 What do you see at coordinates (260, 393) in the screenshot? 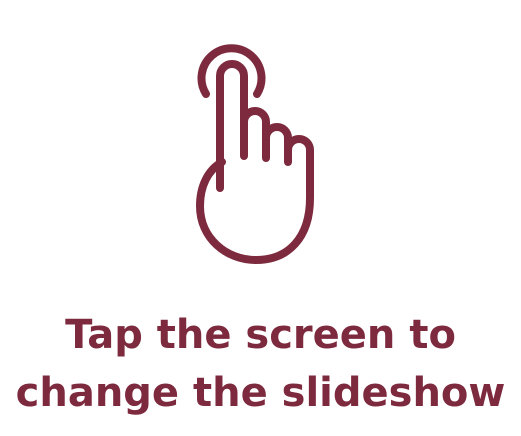
I see `instruction-line-2: change the slideshow` at bounding box center [260, 393].